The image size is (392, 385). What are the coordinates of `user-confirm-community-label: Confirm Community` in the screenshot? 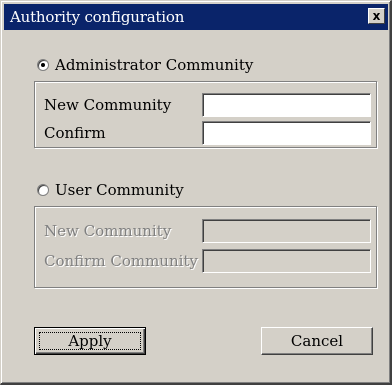 It's located at (121, 261).